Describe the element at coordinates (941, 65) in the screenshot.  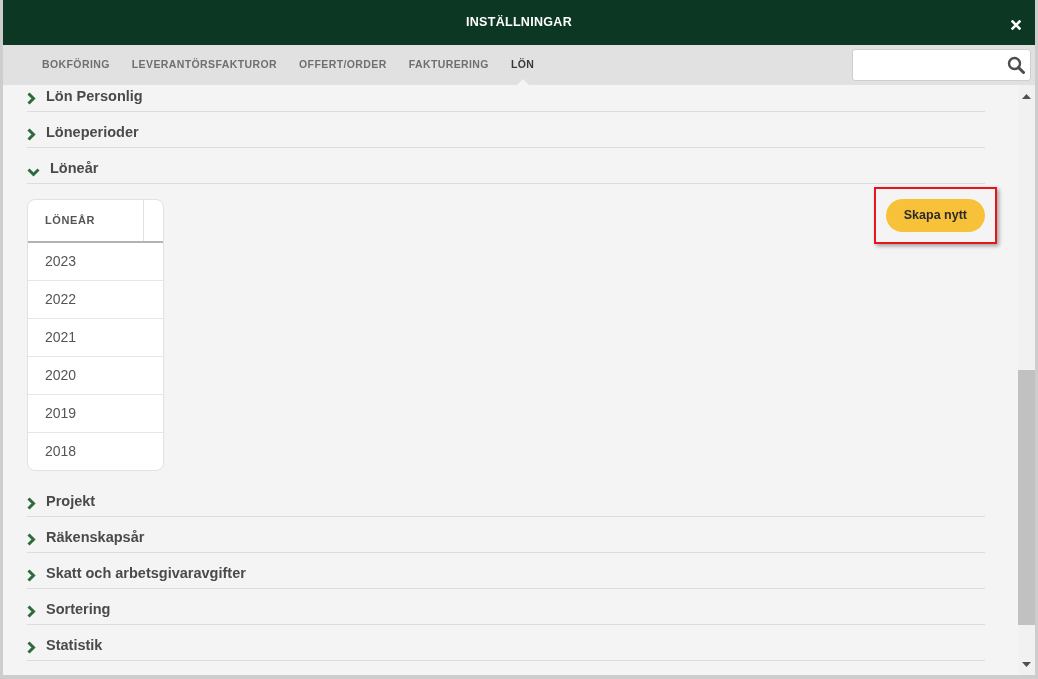
I see `search-field` at that location.